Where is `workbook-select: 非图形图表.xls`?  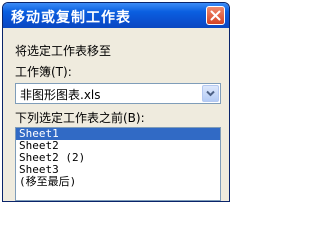
workbook-select: 非图形图表.xls is located at coordinates (118, 93).